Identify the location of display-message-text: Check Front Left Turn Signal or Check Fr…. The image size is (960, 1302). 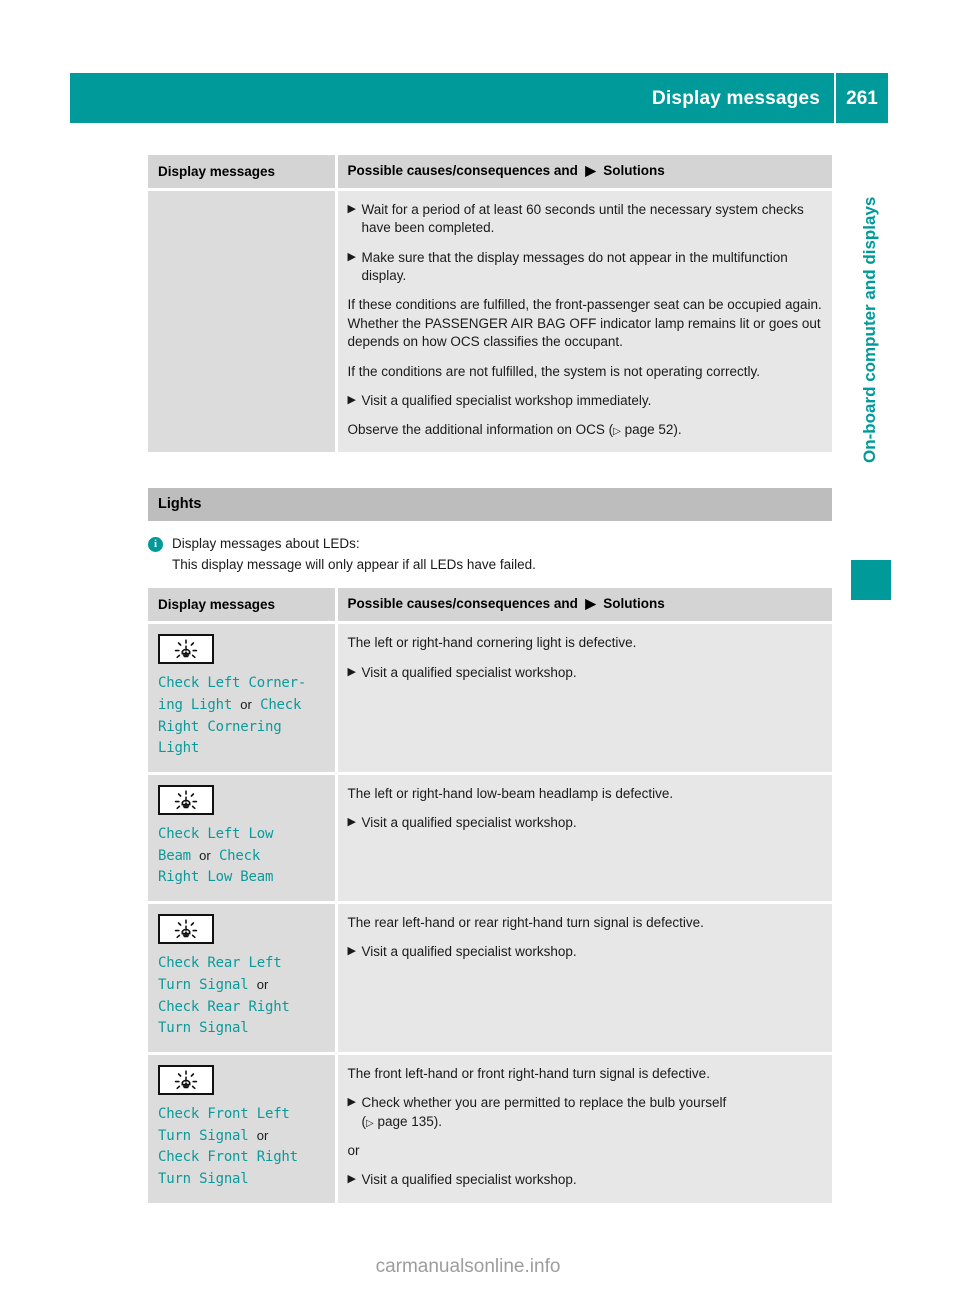
(241, 1147).